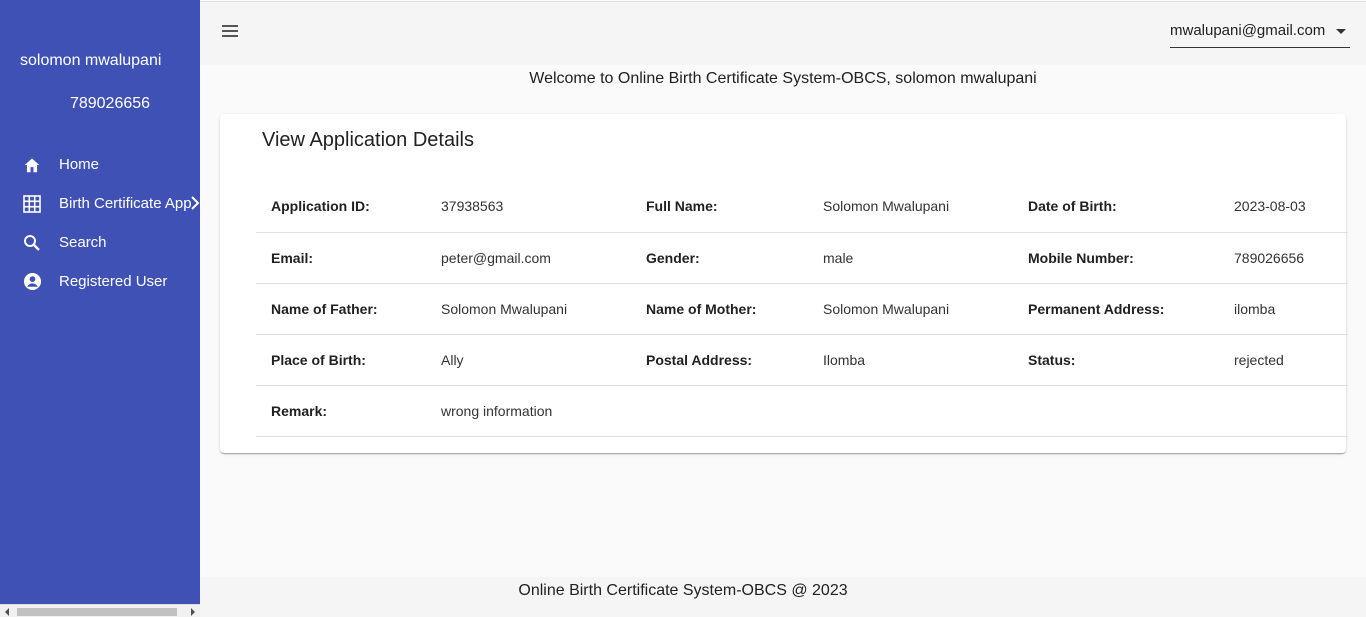 The width and height of the screenshot is (1366, 617). What do you see at coordinates (341, 360) in the screenshot?
I see `detail-label: Place of Birth:` at bounding box center [341, 360].